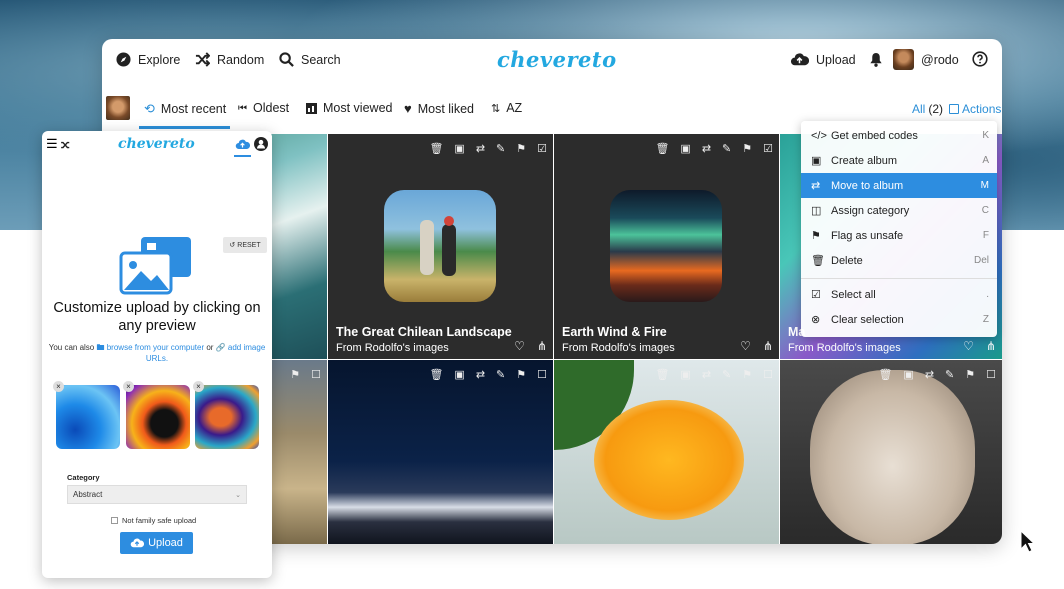  What do you see at coordinates (155, 266) in the screenshot?
I see `images-icon` at bounding box center [155, 266].